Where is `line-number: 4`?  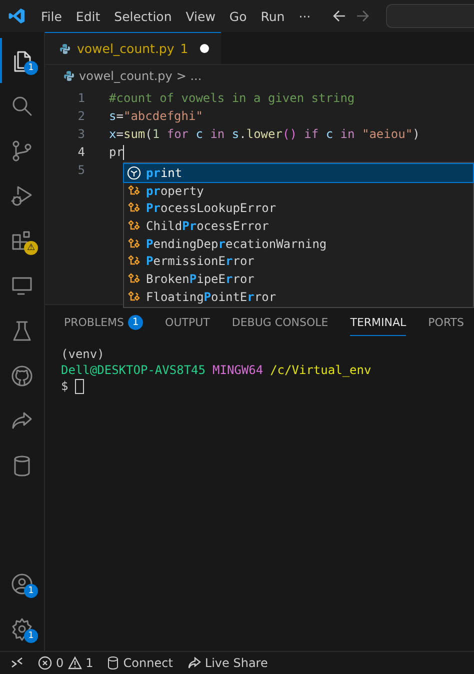
line-number: 4 is located at coordinates (81, 152).